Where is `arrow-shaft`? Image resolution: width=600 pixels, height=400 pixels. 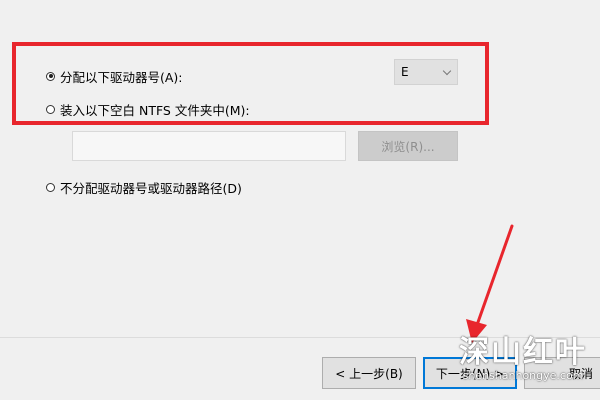 arrow-shaft is located at coordinates (494, 275).